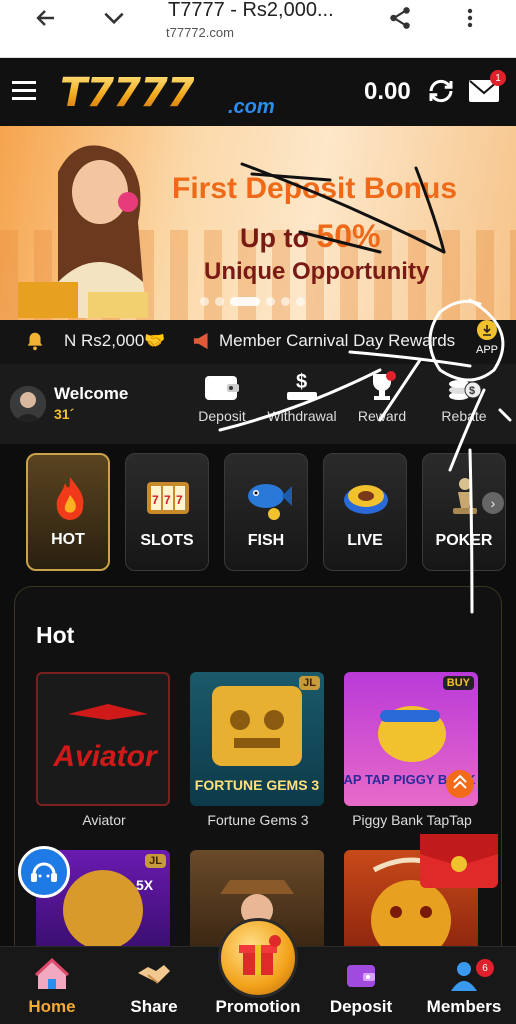  Describe the element at coordinates (274, 238) in the screenshot. I see `banner-upto: Up to` at that location.